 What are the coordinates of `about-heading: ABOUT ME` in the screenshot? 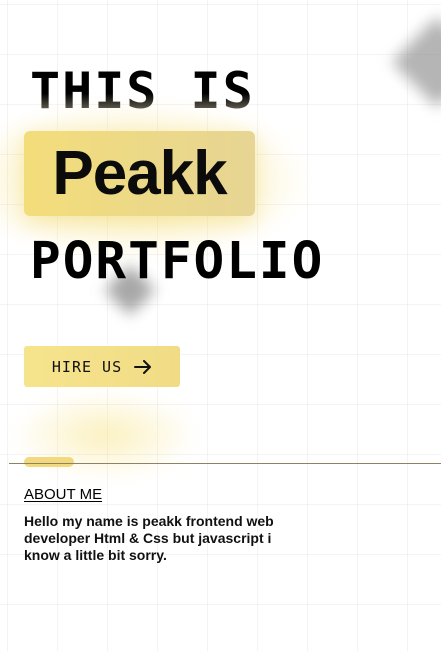 It's located at (63, 494).